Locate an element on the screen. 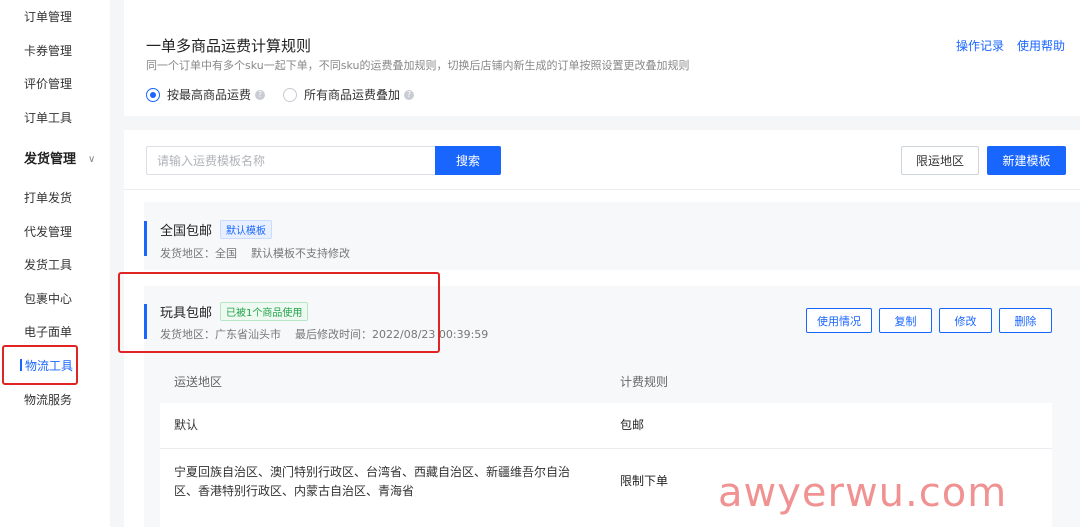  highlight-box-template is located at coordinates (279, 312).